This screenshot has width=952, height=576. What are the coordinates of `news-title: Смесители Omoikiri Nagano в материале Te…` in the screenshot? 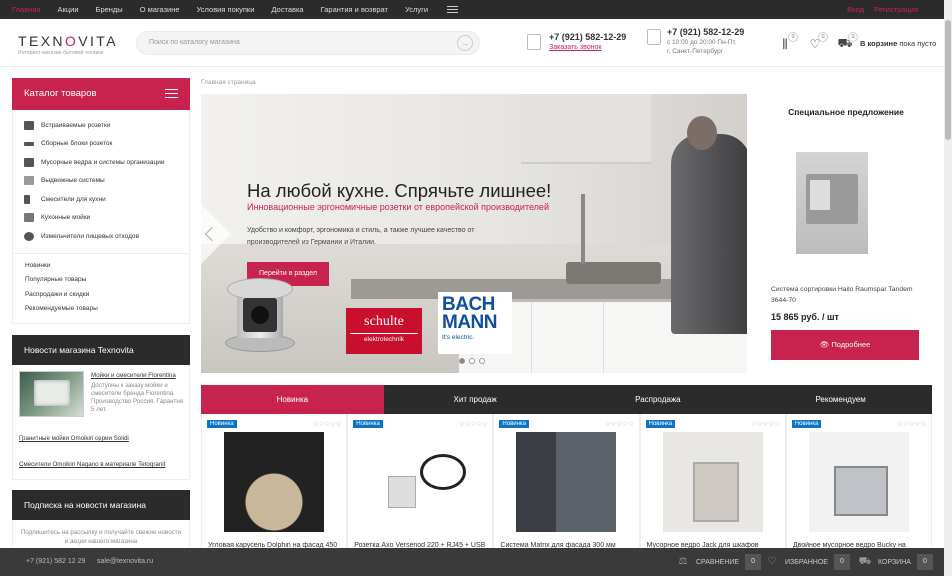 It's located at (92, 464).